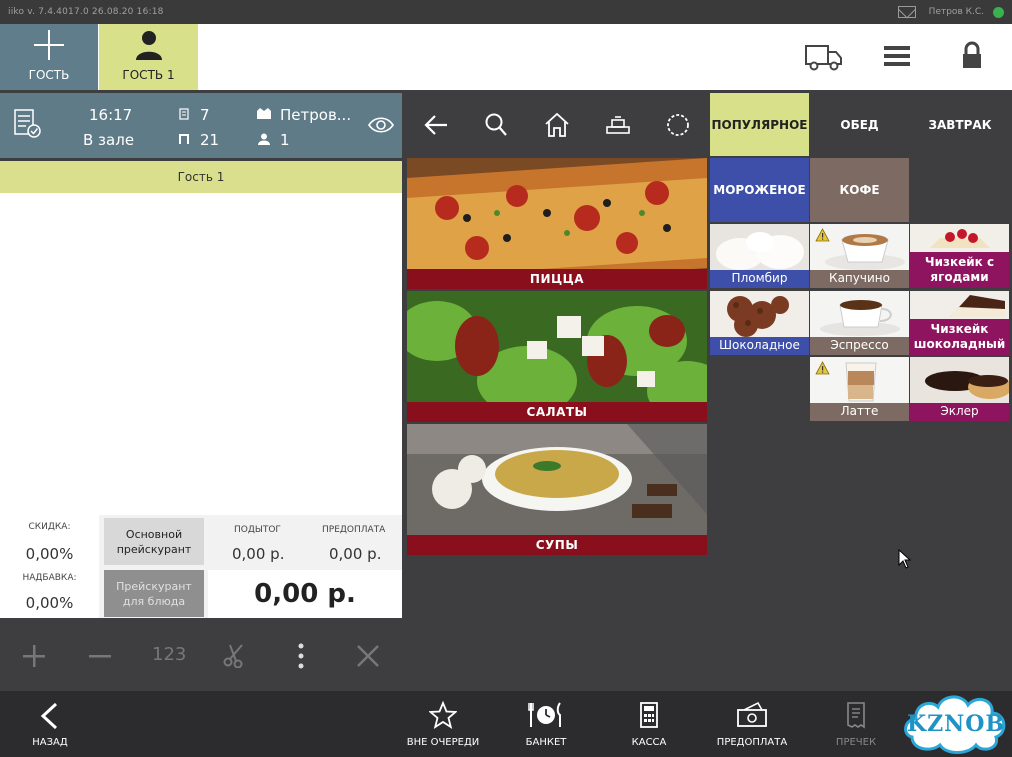 The image size is (1012, 757). I want to click on banquet-icon, so click(544, 714).